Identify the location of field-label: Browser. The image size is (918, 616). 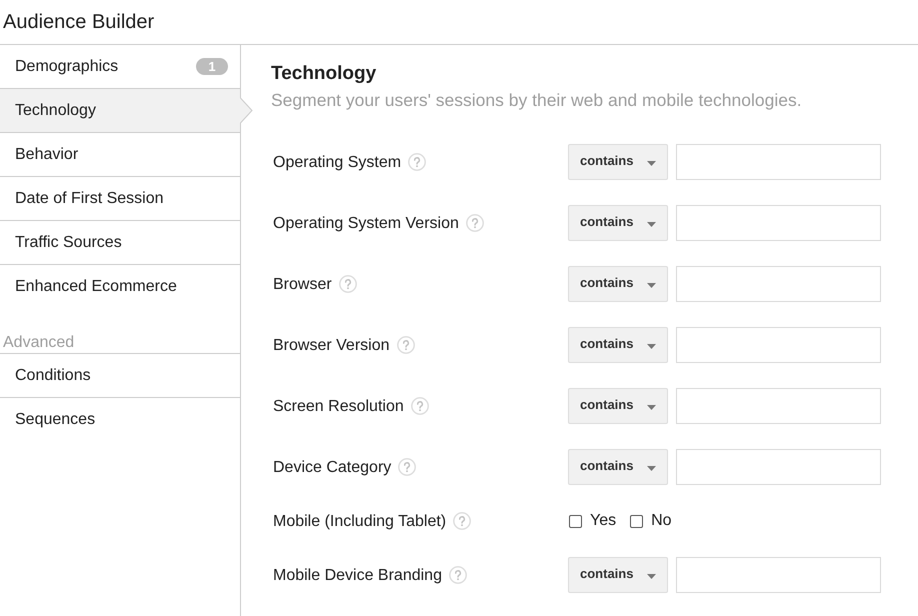
(302, 284).